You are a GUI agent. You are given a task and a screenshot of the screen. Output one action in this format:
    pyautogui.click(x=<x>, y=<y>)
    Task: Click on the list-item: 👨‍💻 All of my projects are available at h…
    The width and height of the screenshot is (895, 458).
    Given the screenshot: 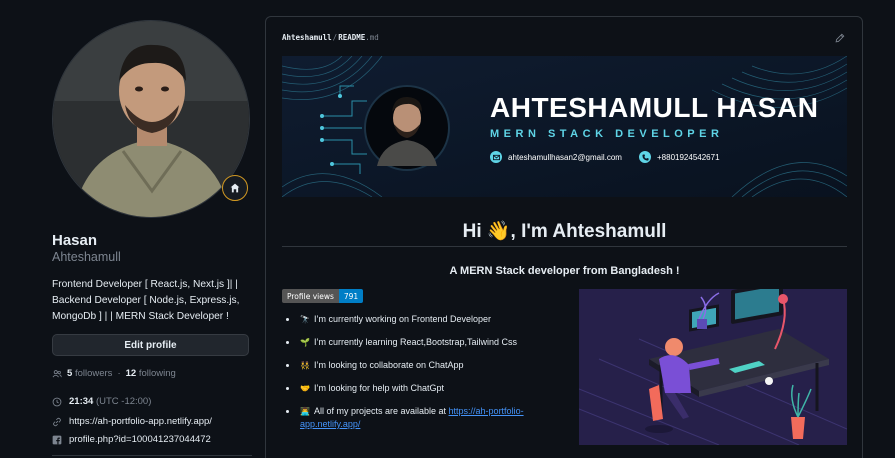 What is the action you would take?
    pyautogui.click(x=423, y=418)
    